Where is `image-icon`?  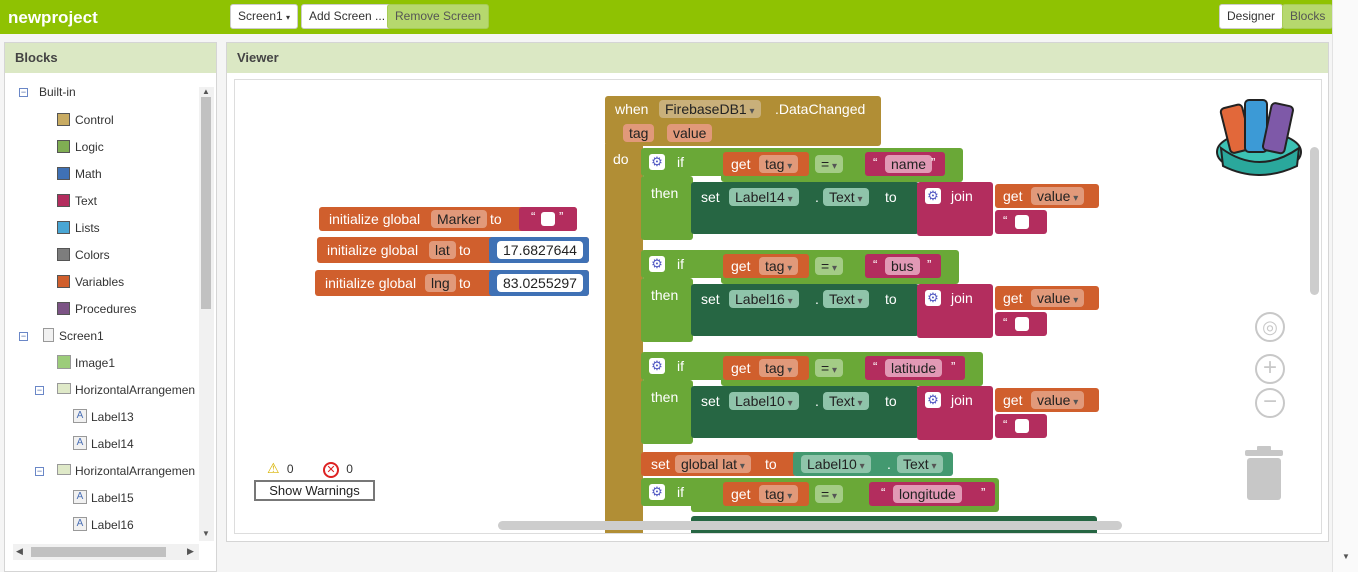 image-icon is located at coordinates (64, 362).